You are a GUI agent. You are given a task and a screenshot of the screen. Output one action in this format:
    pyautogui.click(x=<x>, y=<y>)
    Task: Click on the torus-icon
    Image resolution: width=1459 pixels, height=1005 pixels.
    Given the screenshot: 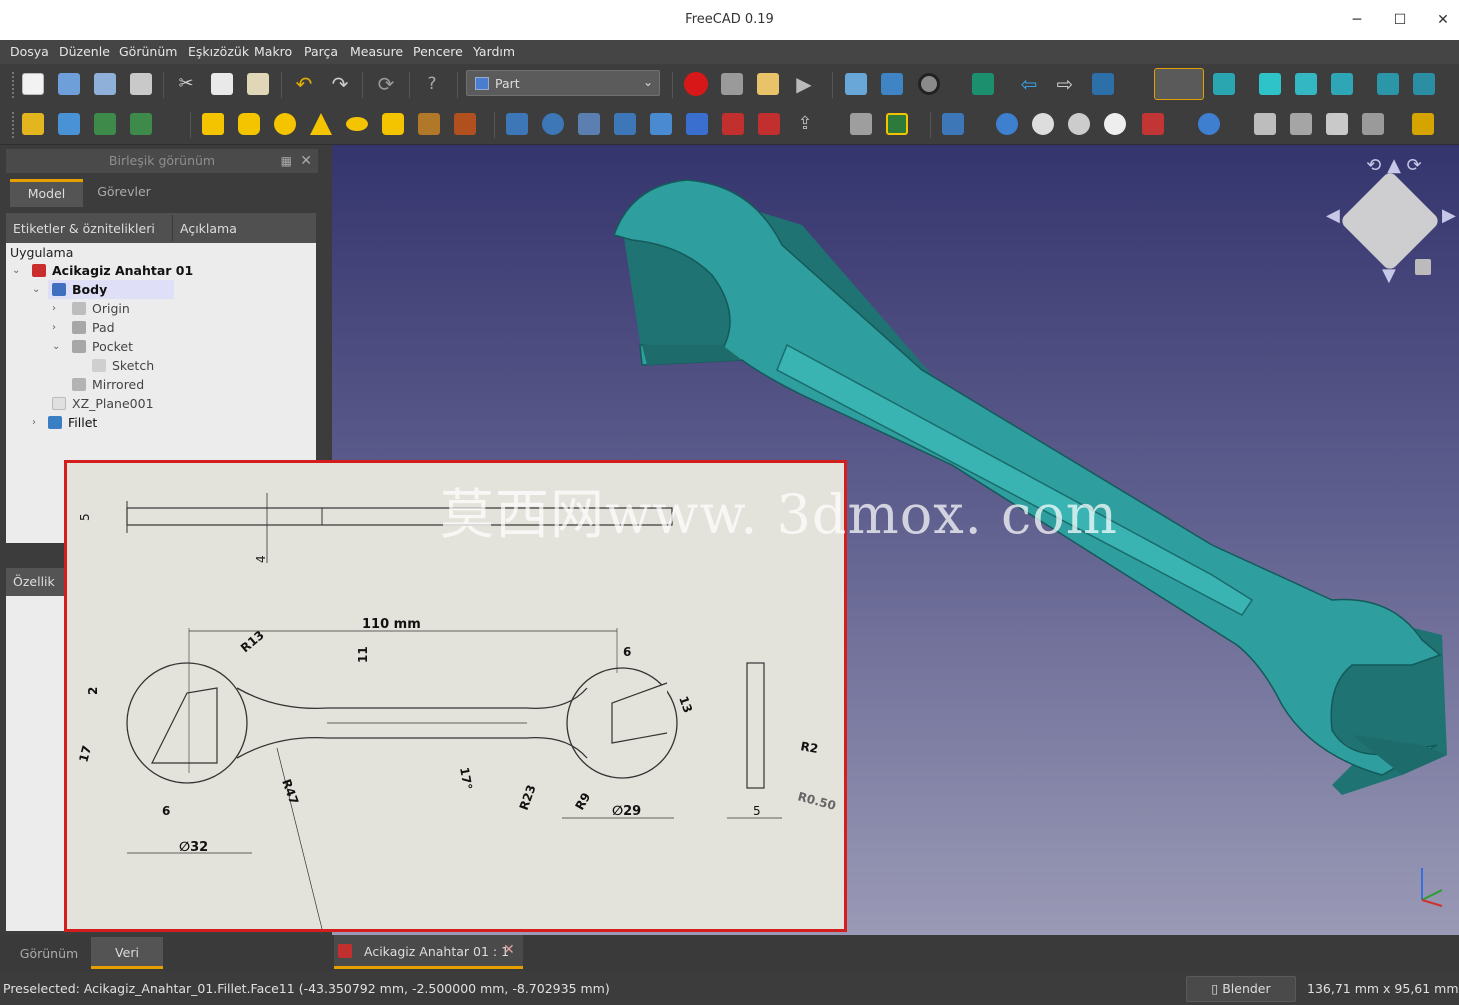 What is the action you would take?
    pyautogui.click(x=357, y=124)
    